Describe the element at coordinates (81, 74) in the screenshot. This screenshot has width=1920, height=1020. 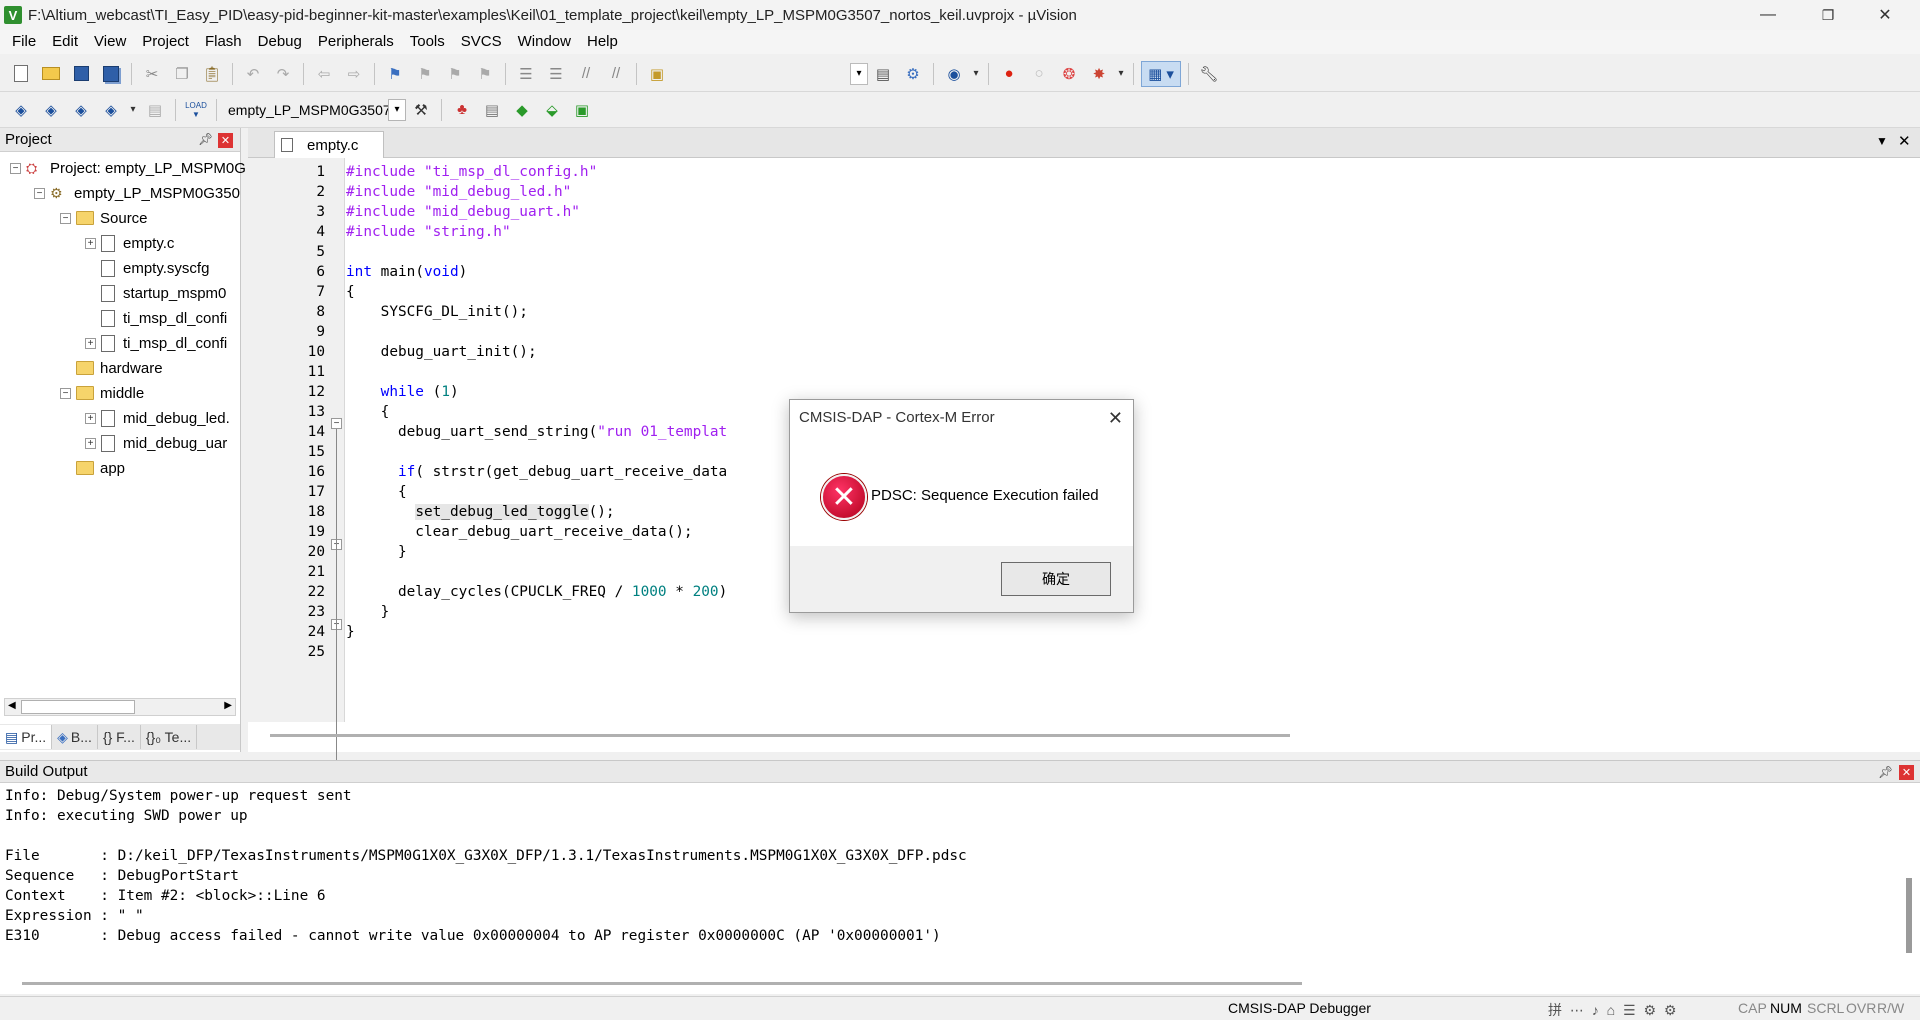
I see `save-icon` at that location.